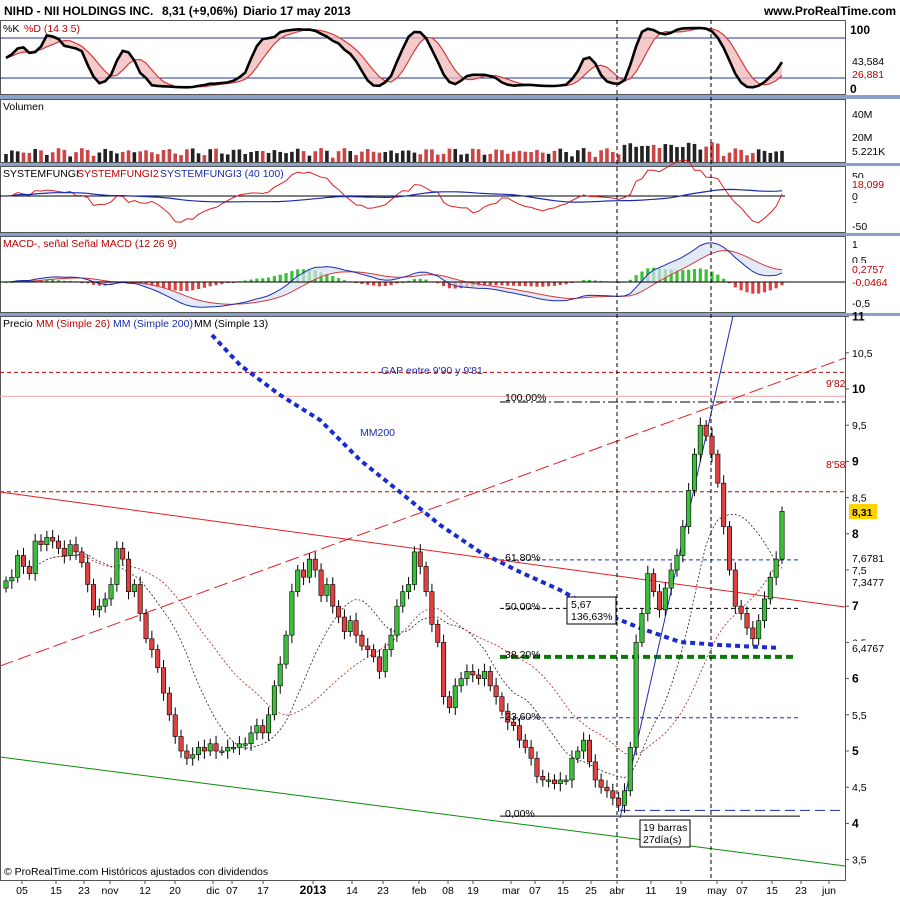  What do you see at coordinates (828, 891) in the screenshot?
I see `x-tick-label: jun` at bounding box center [828, 891].